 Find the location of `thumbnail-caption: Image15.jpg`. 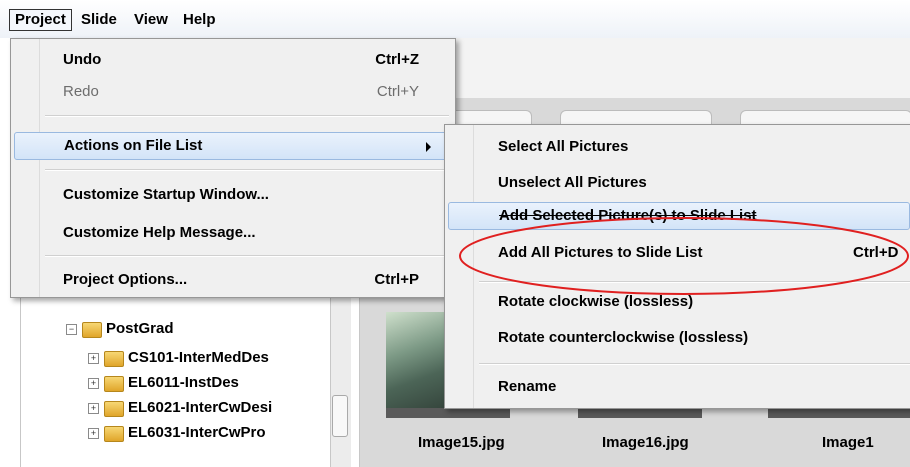

thumbnail-caption: Image15.jpg is located at coordinates (461, 442).